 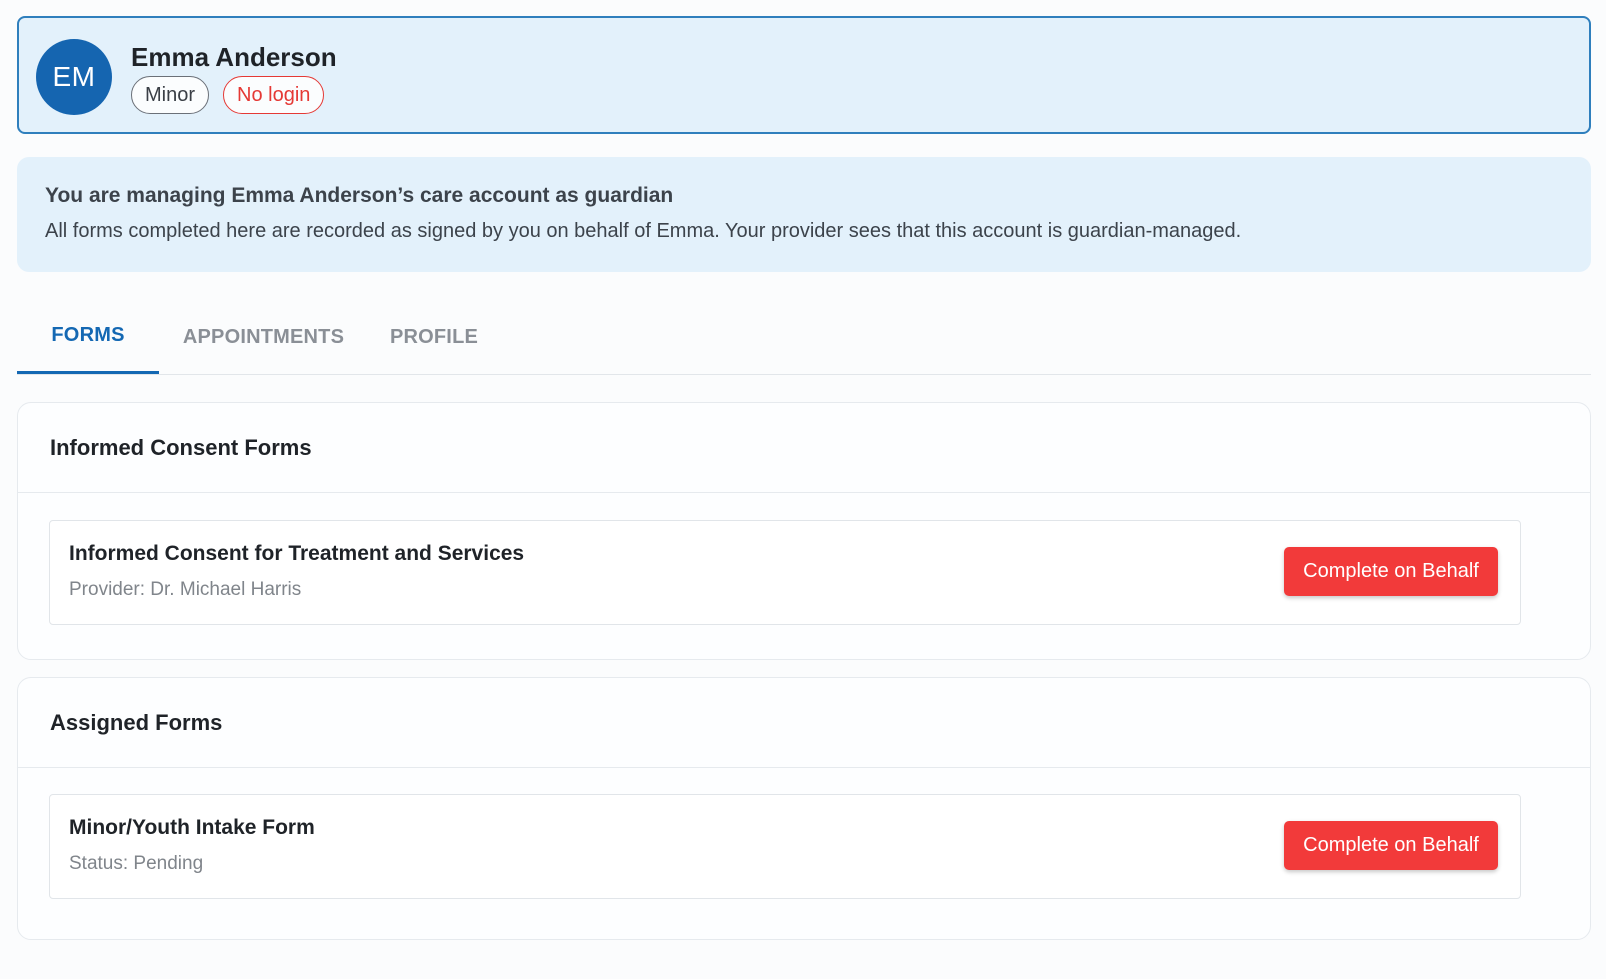 I want to click on tab-appointments: APPOINTMENTS, so click(x=263, y=337).